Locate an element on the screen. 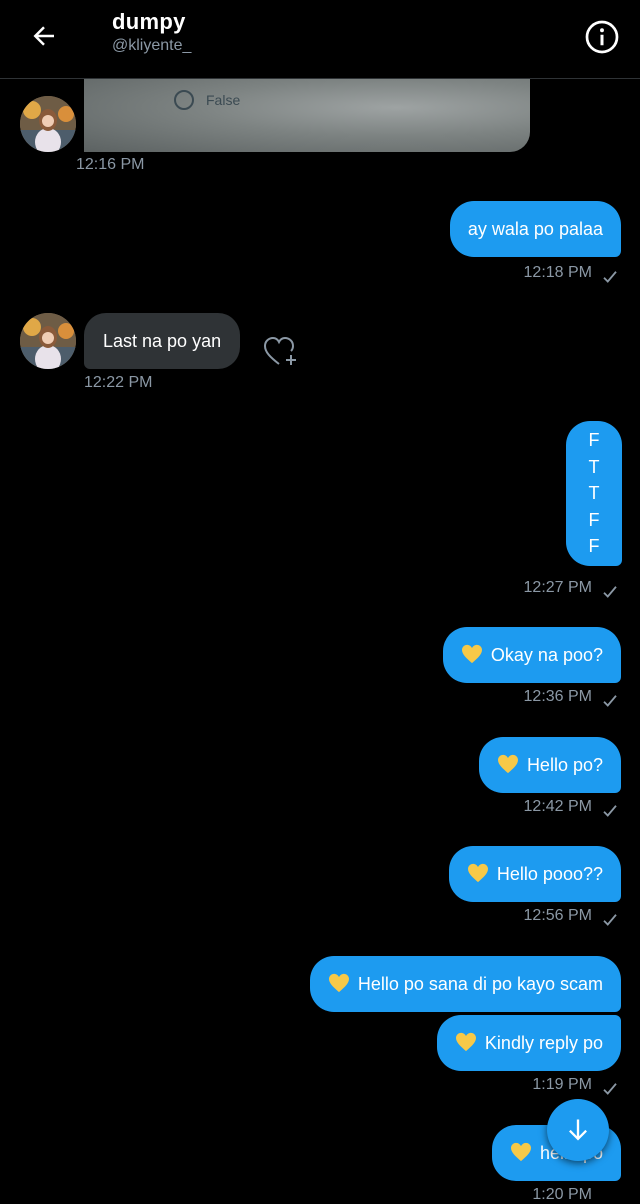  arrow-left-icon is located at coordinates (43, 36).